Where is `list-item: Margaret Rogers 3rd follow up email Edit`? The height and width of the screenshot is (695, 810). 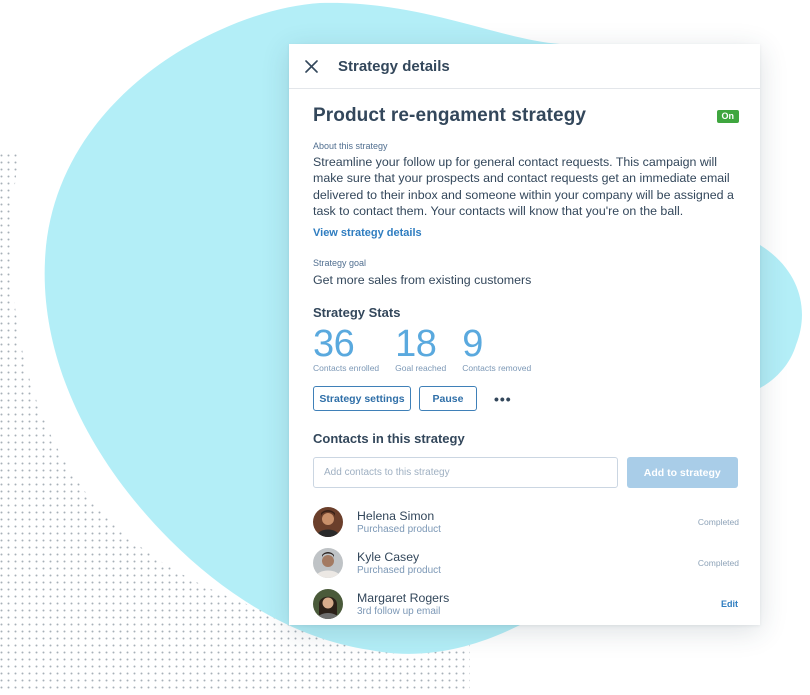
list-item: Margaret Rogers 3rd follow up email Edit is located at coordinates (525, 603).